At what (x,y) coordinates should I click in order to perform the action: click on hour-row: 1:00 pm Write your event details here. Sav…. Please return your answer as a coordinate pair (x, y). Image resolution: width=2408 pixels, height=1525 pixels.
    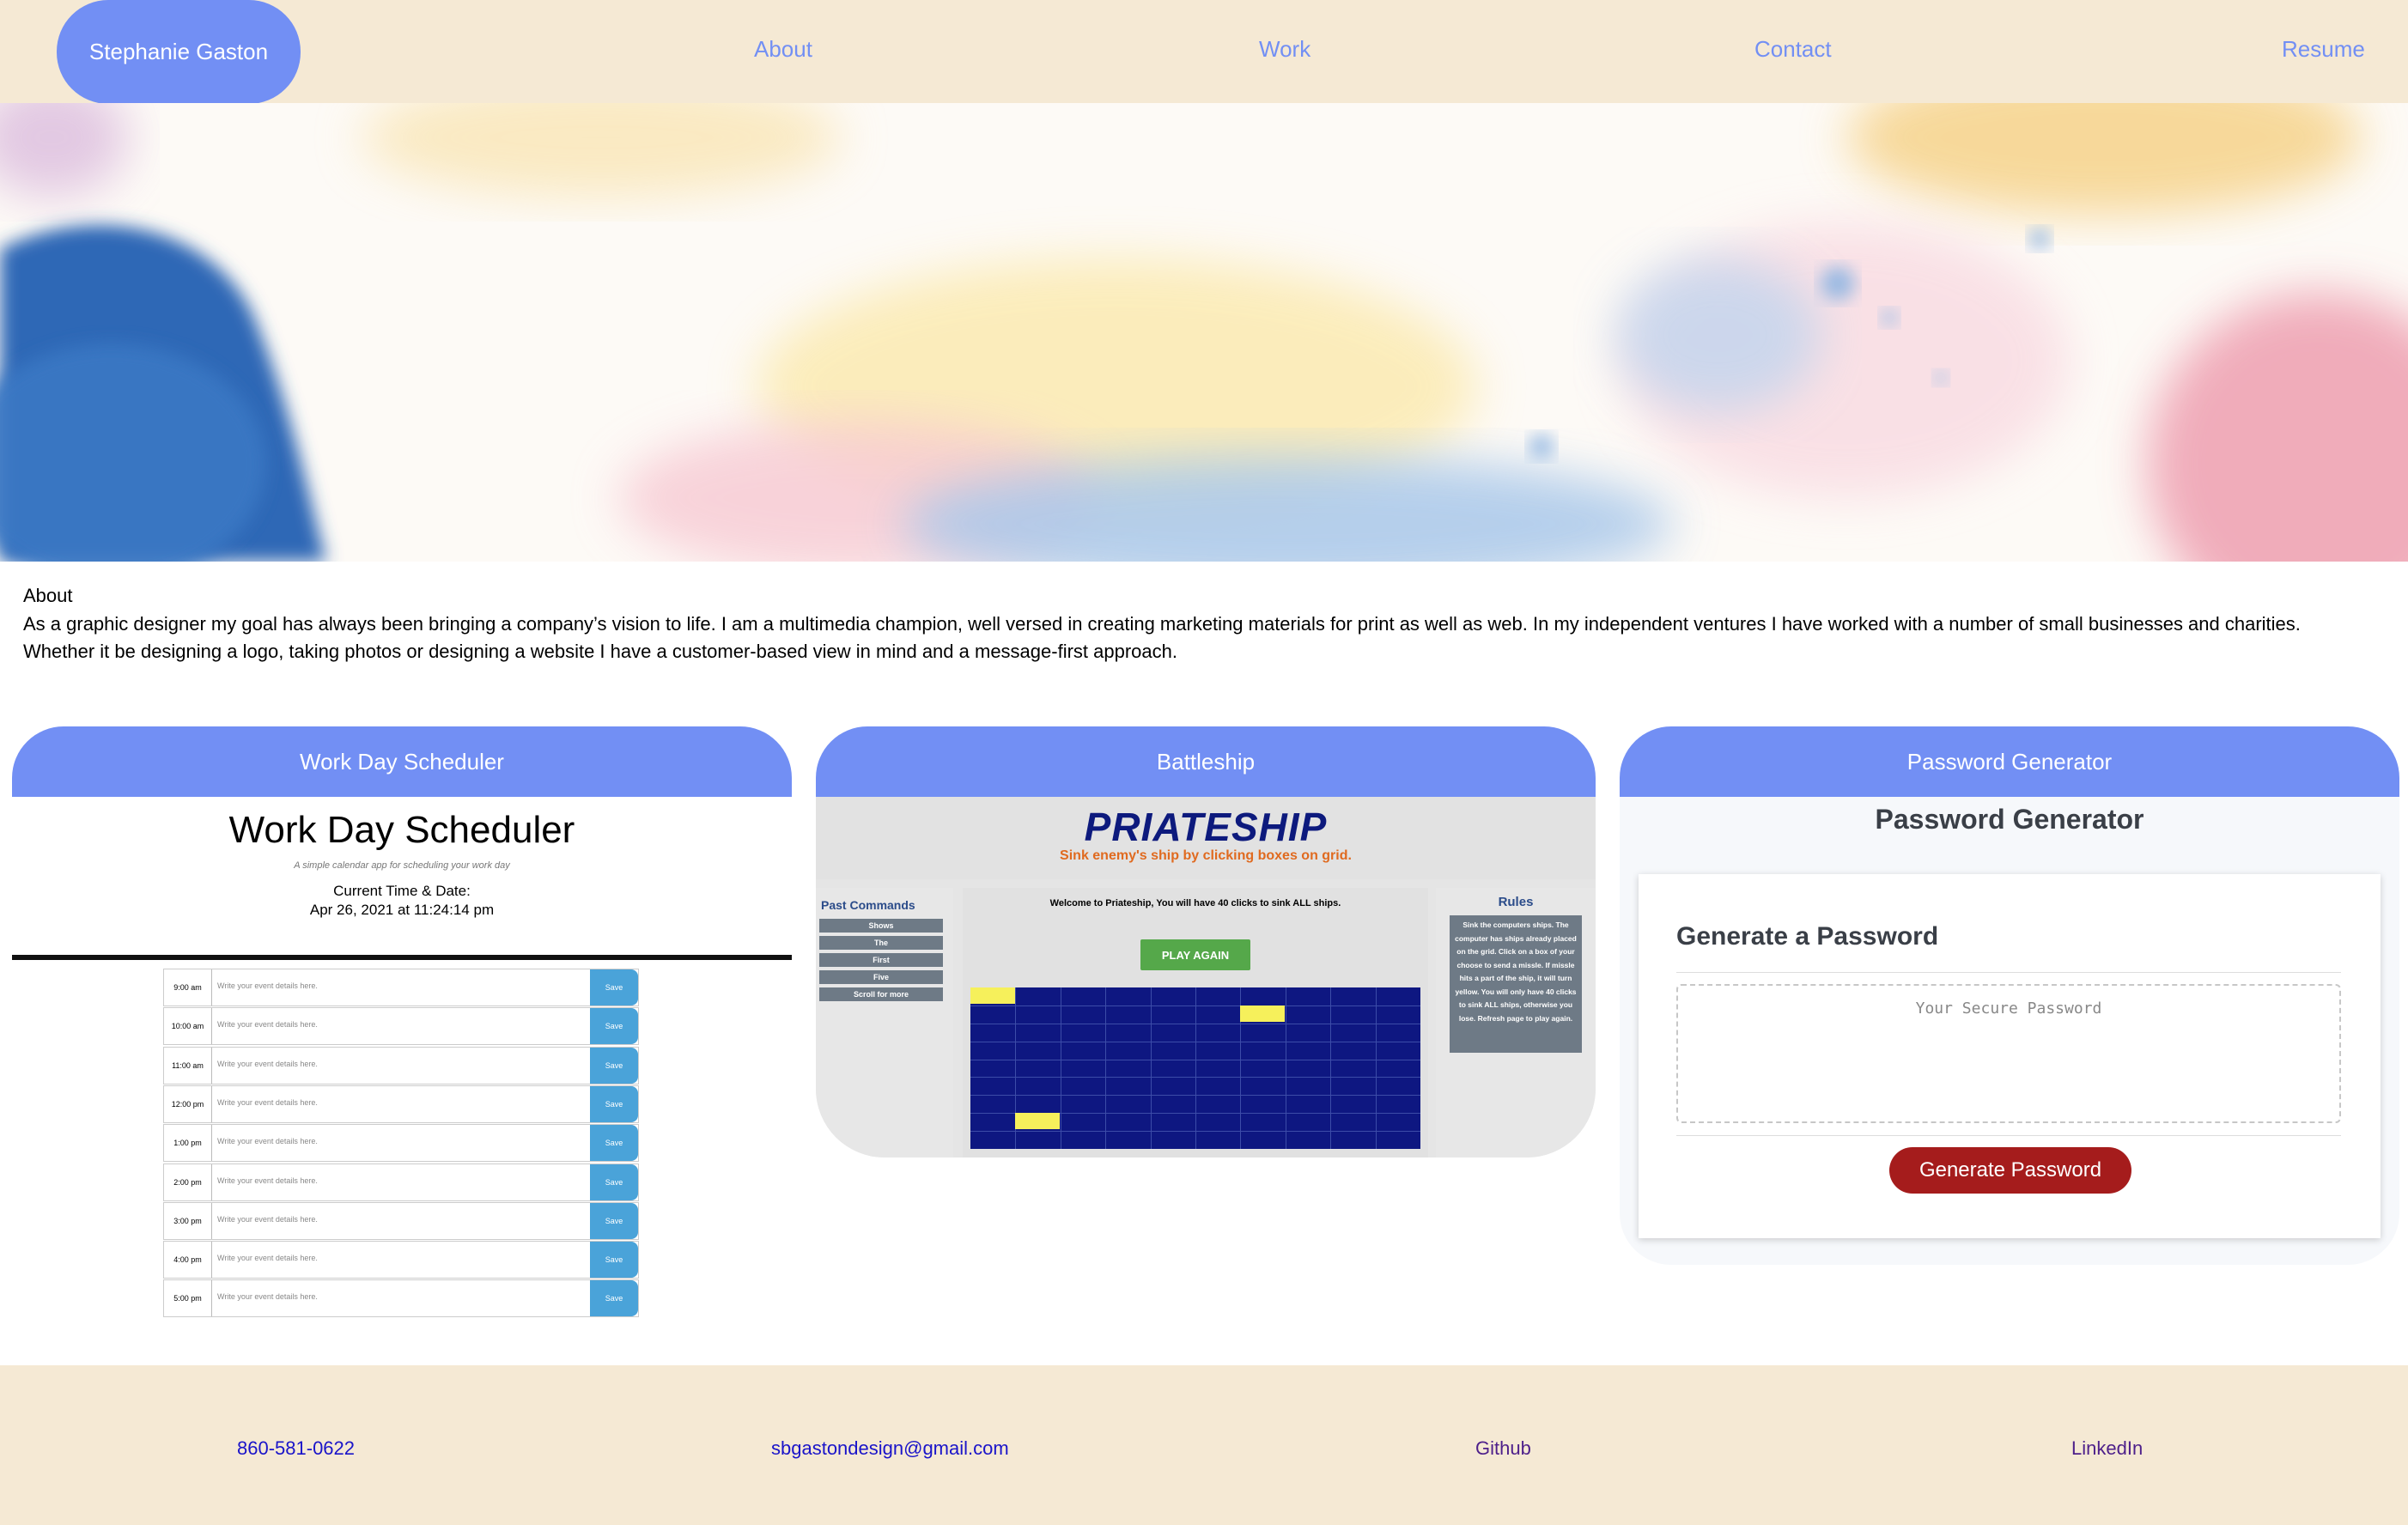
    Looking at the image, I should click on (401, 1144).